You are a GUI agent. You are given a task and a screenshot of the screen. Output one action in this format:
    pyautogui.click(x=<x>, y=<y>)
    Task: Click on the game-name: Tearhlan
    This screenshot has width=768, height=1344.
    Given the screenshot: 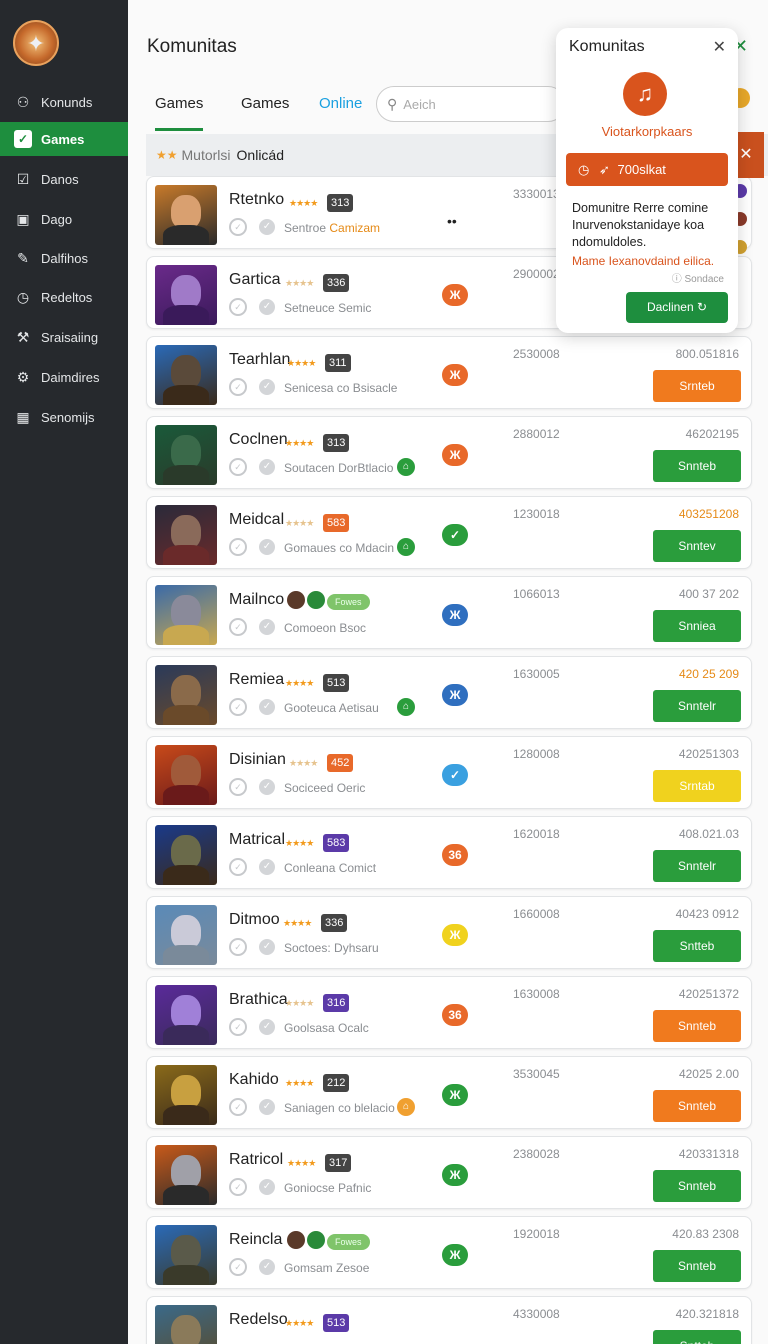 What is the action you would take?
    pyautogui.click(x=259, y=360)
    